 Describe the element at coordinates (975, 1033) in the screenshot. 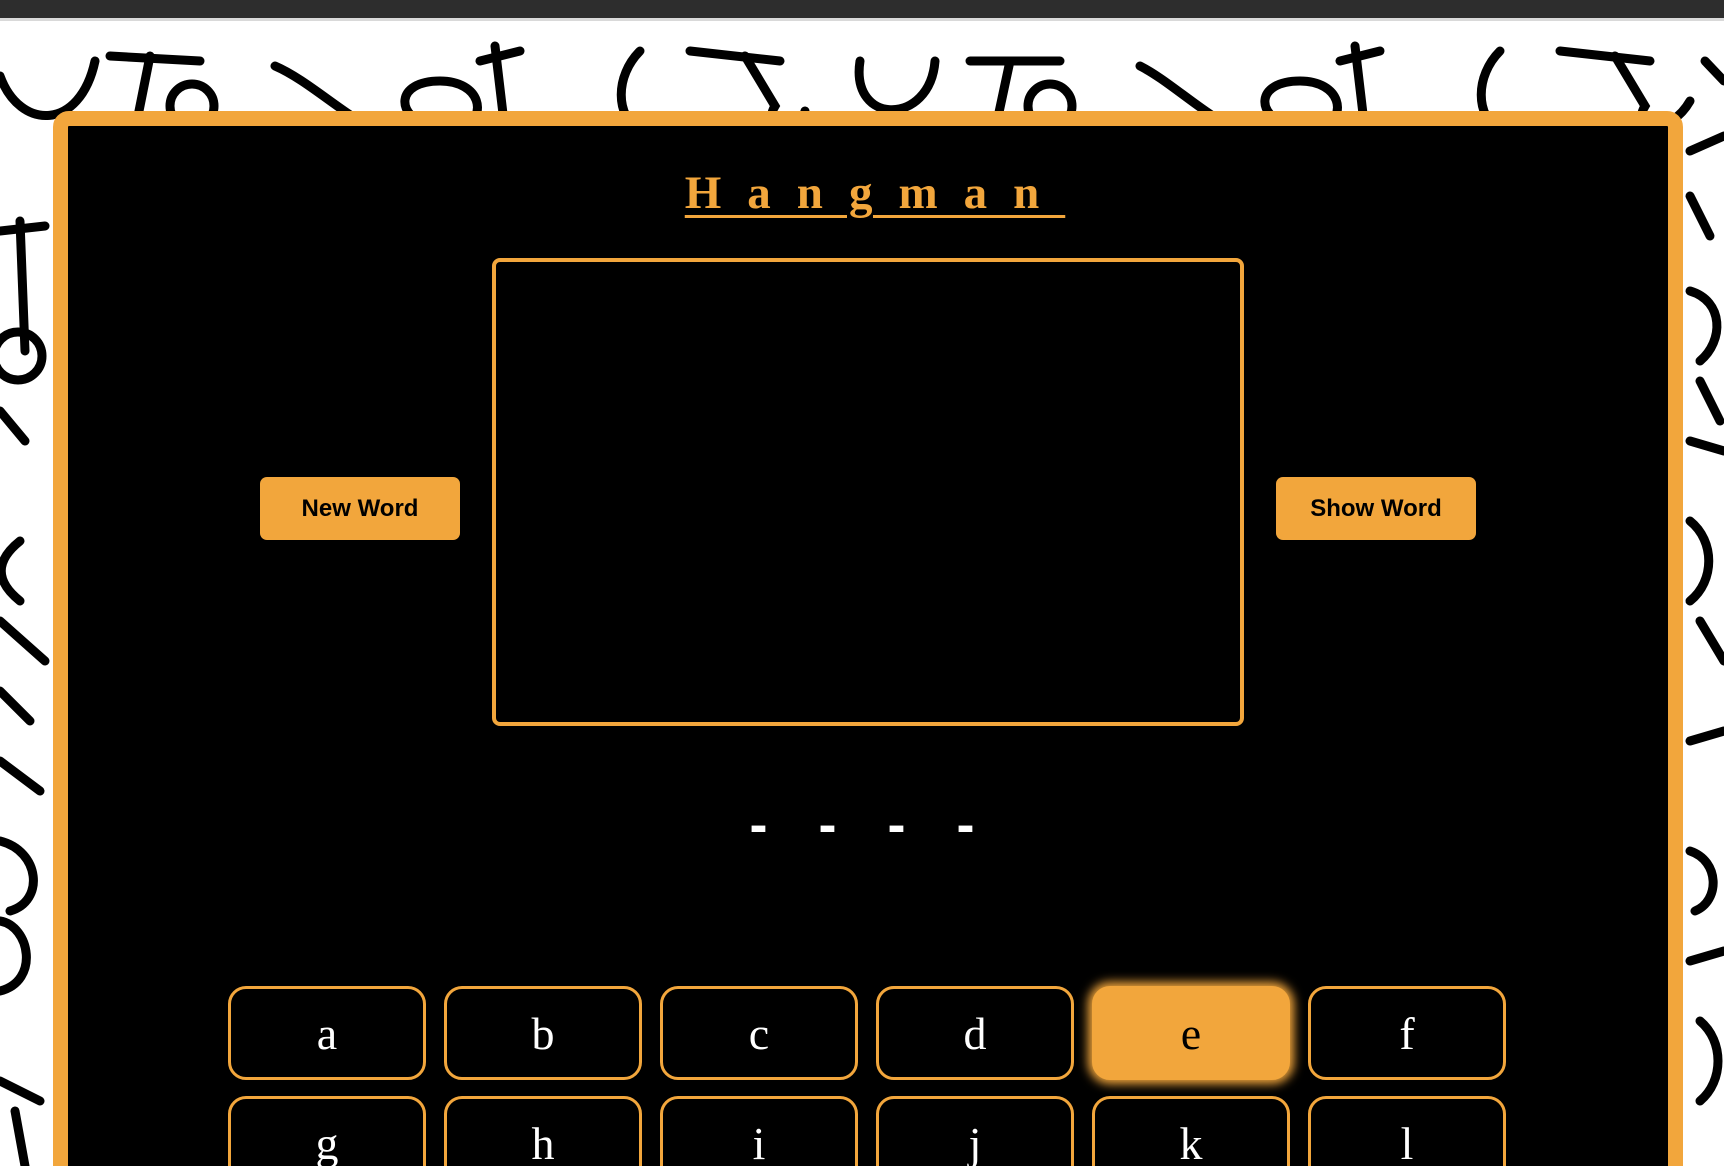

I see `letter-key-d: d` at that location.